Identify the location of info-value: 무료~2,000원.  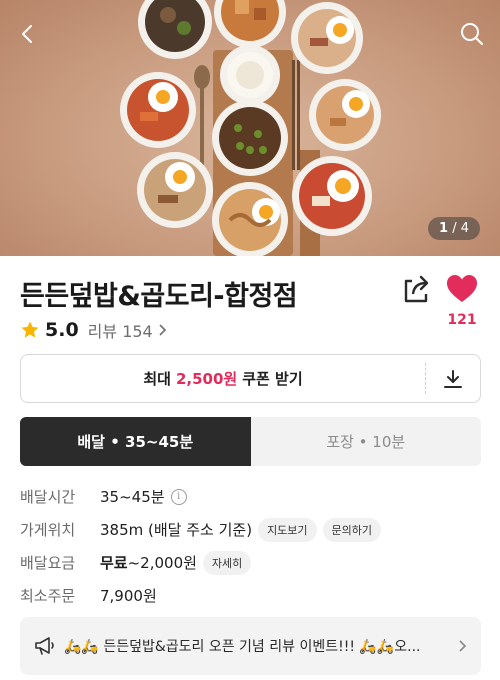
(148, 562).